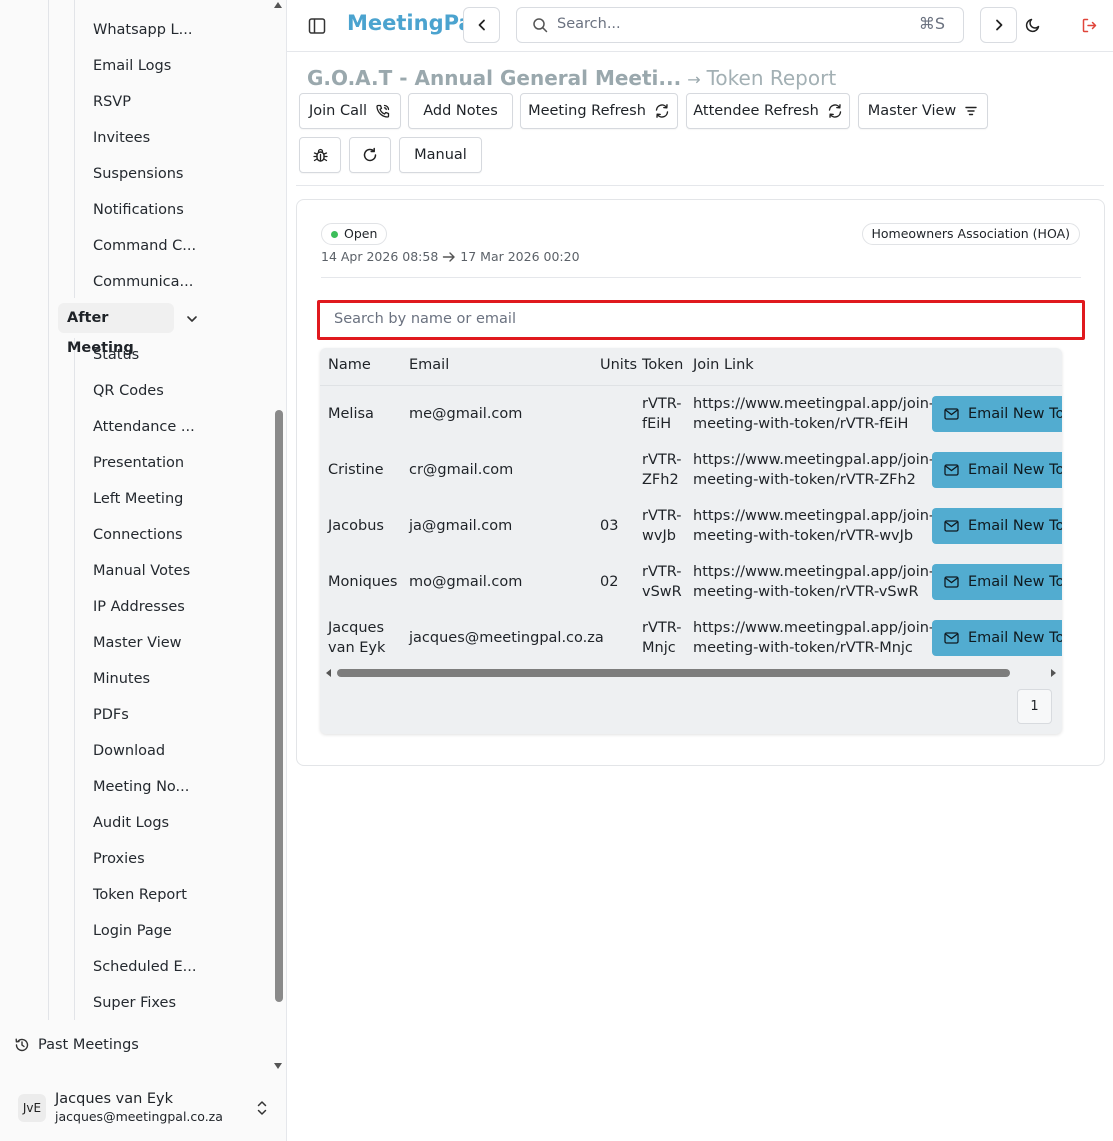  I want to click on sidebar-item-presentation: Presentation, so click(138, 463).